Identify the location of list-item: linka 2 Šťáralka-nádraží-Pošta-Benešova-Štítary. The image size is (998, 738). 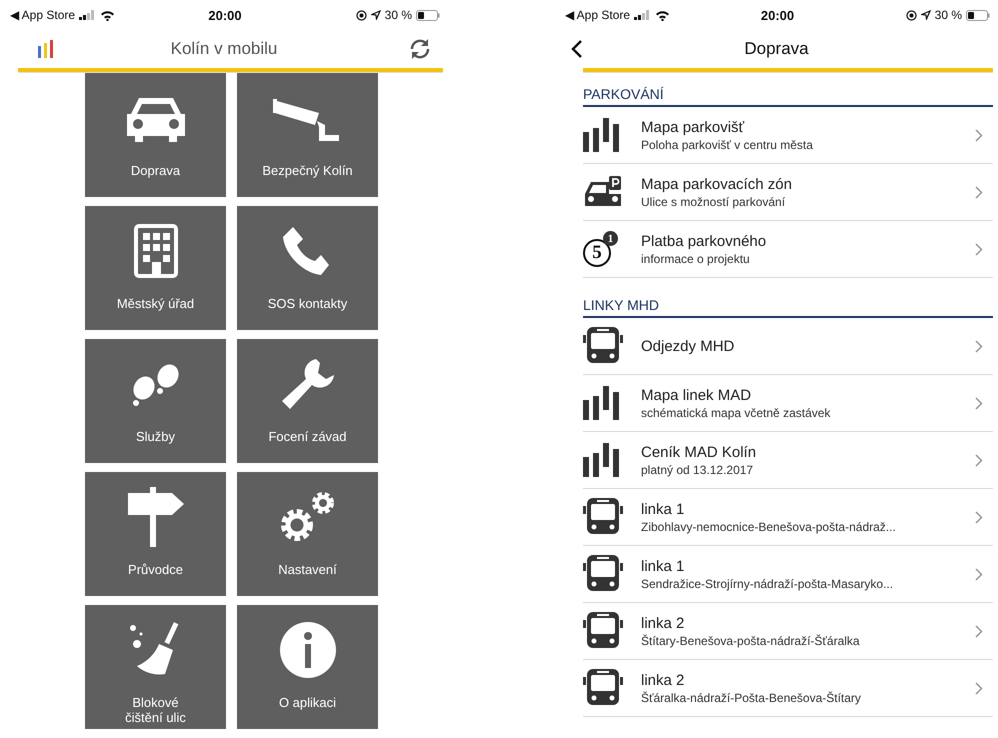
(788, 688).